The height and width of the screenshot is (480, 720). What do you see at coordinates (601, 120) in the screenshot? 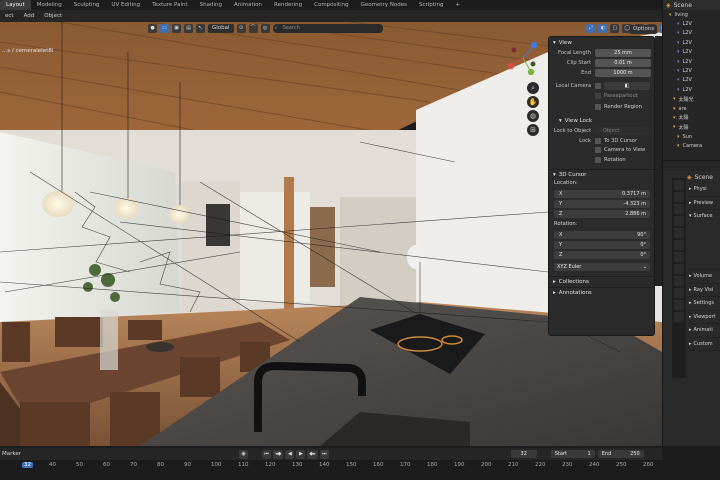
I see `view-lock-header: ▾ View Lock` at bounding box center [601, 120].